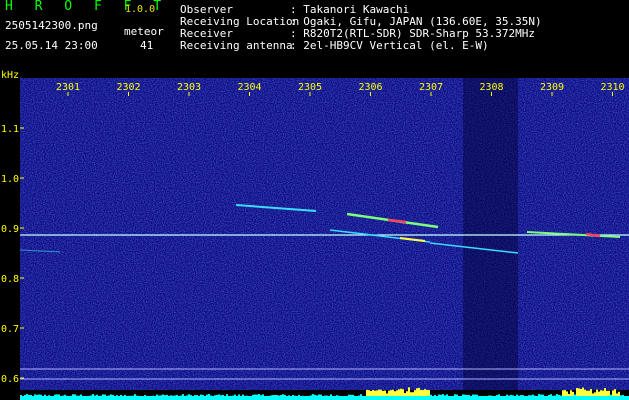 This screenshot has width=629, height=400. Describe the element at coordinates (68, 87) in the screenshot. I see `time-tick-label: 2301` at that location.